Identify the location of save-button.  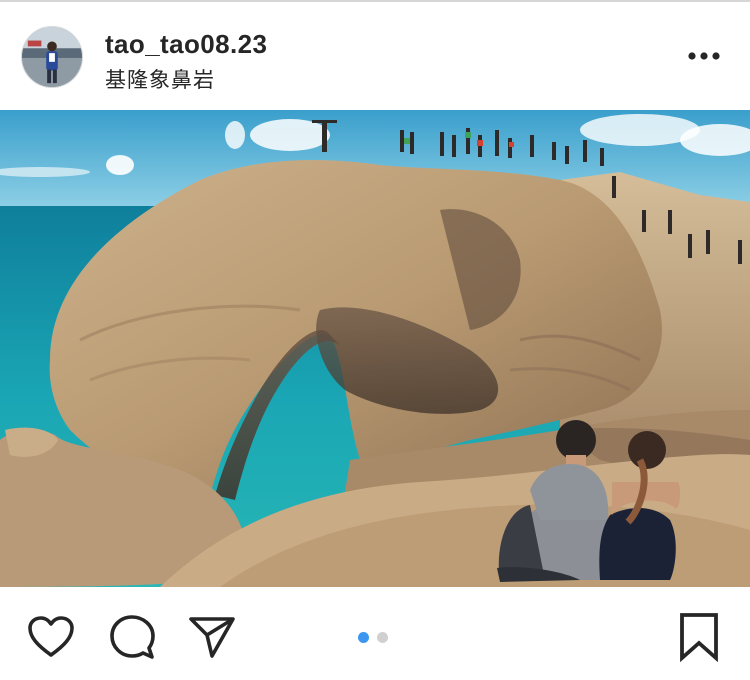
(699, 637).